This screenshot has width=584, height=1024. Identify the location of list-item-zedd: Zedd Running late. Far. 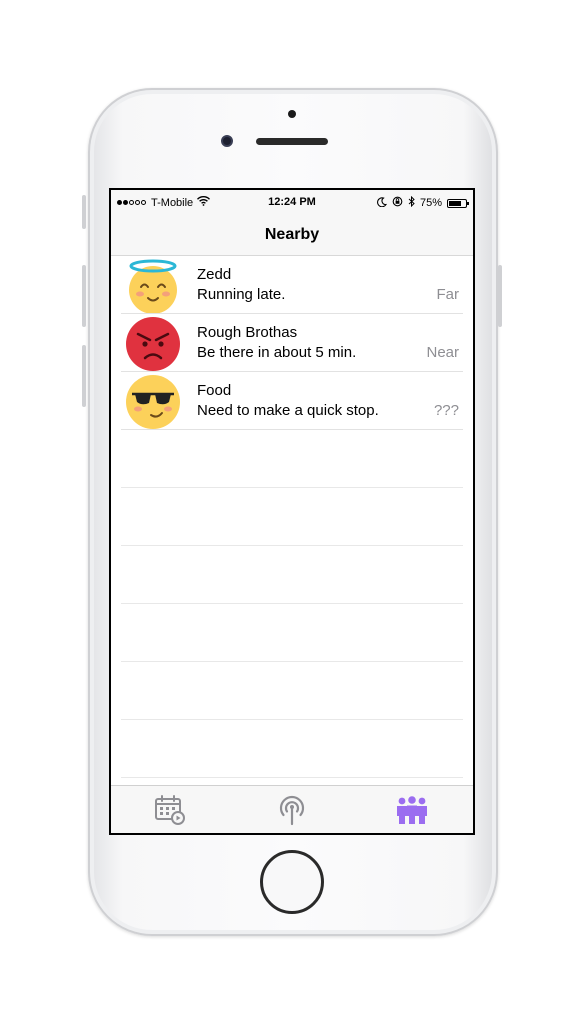
(292, 285).